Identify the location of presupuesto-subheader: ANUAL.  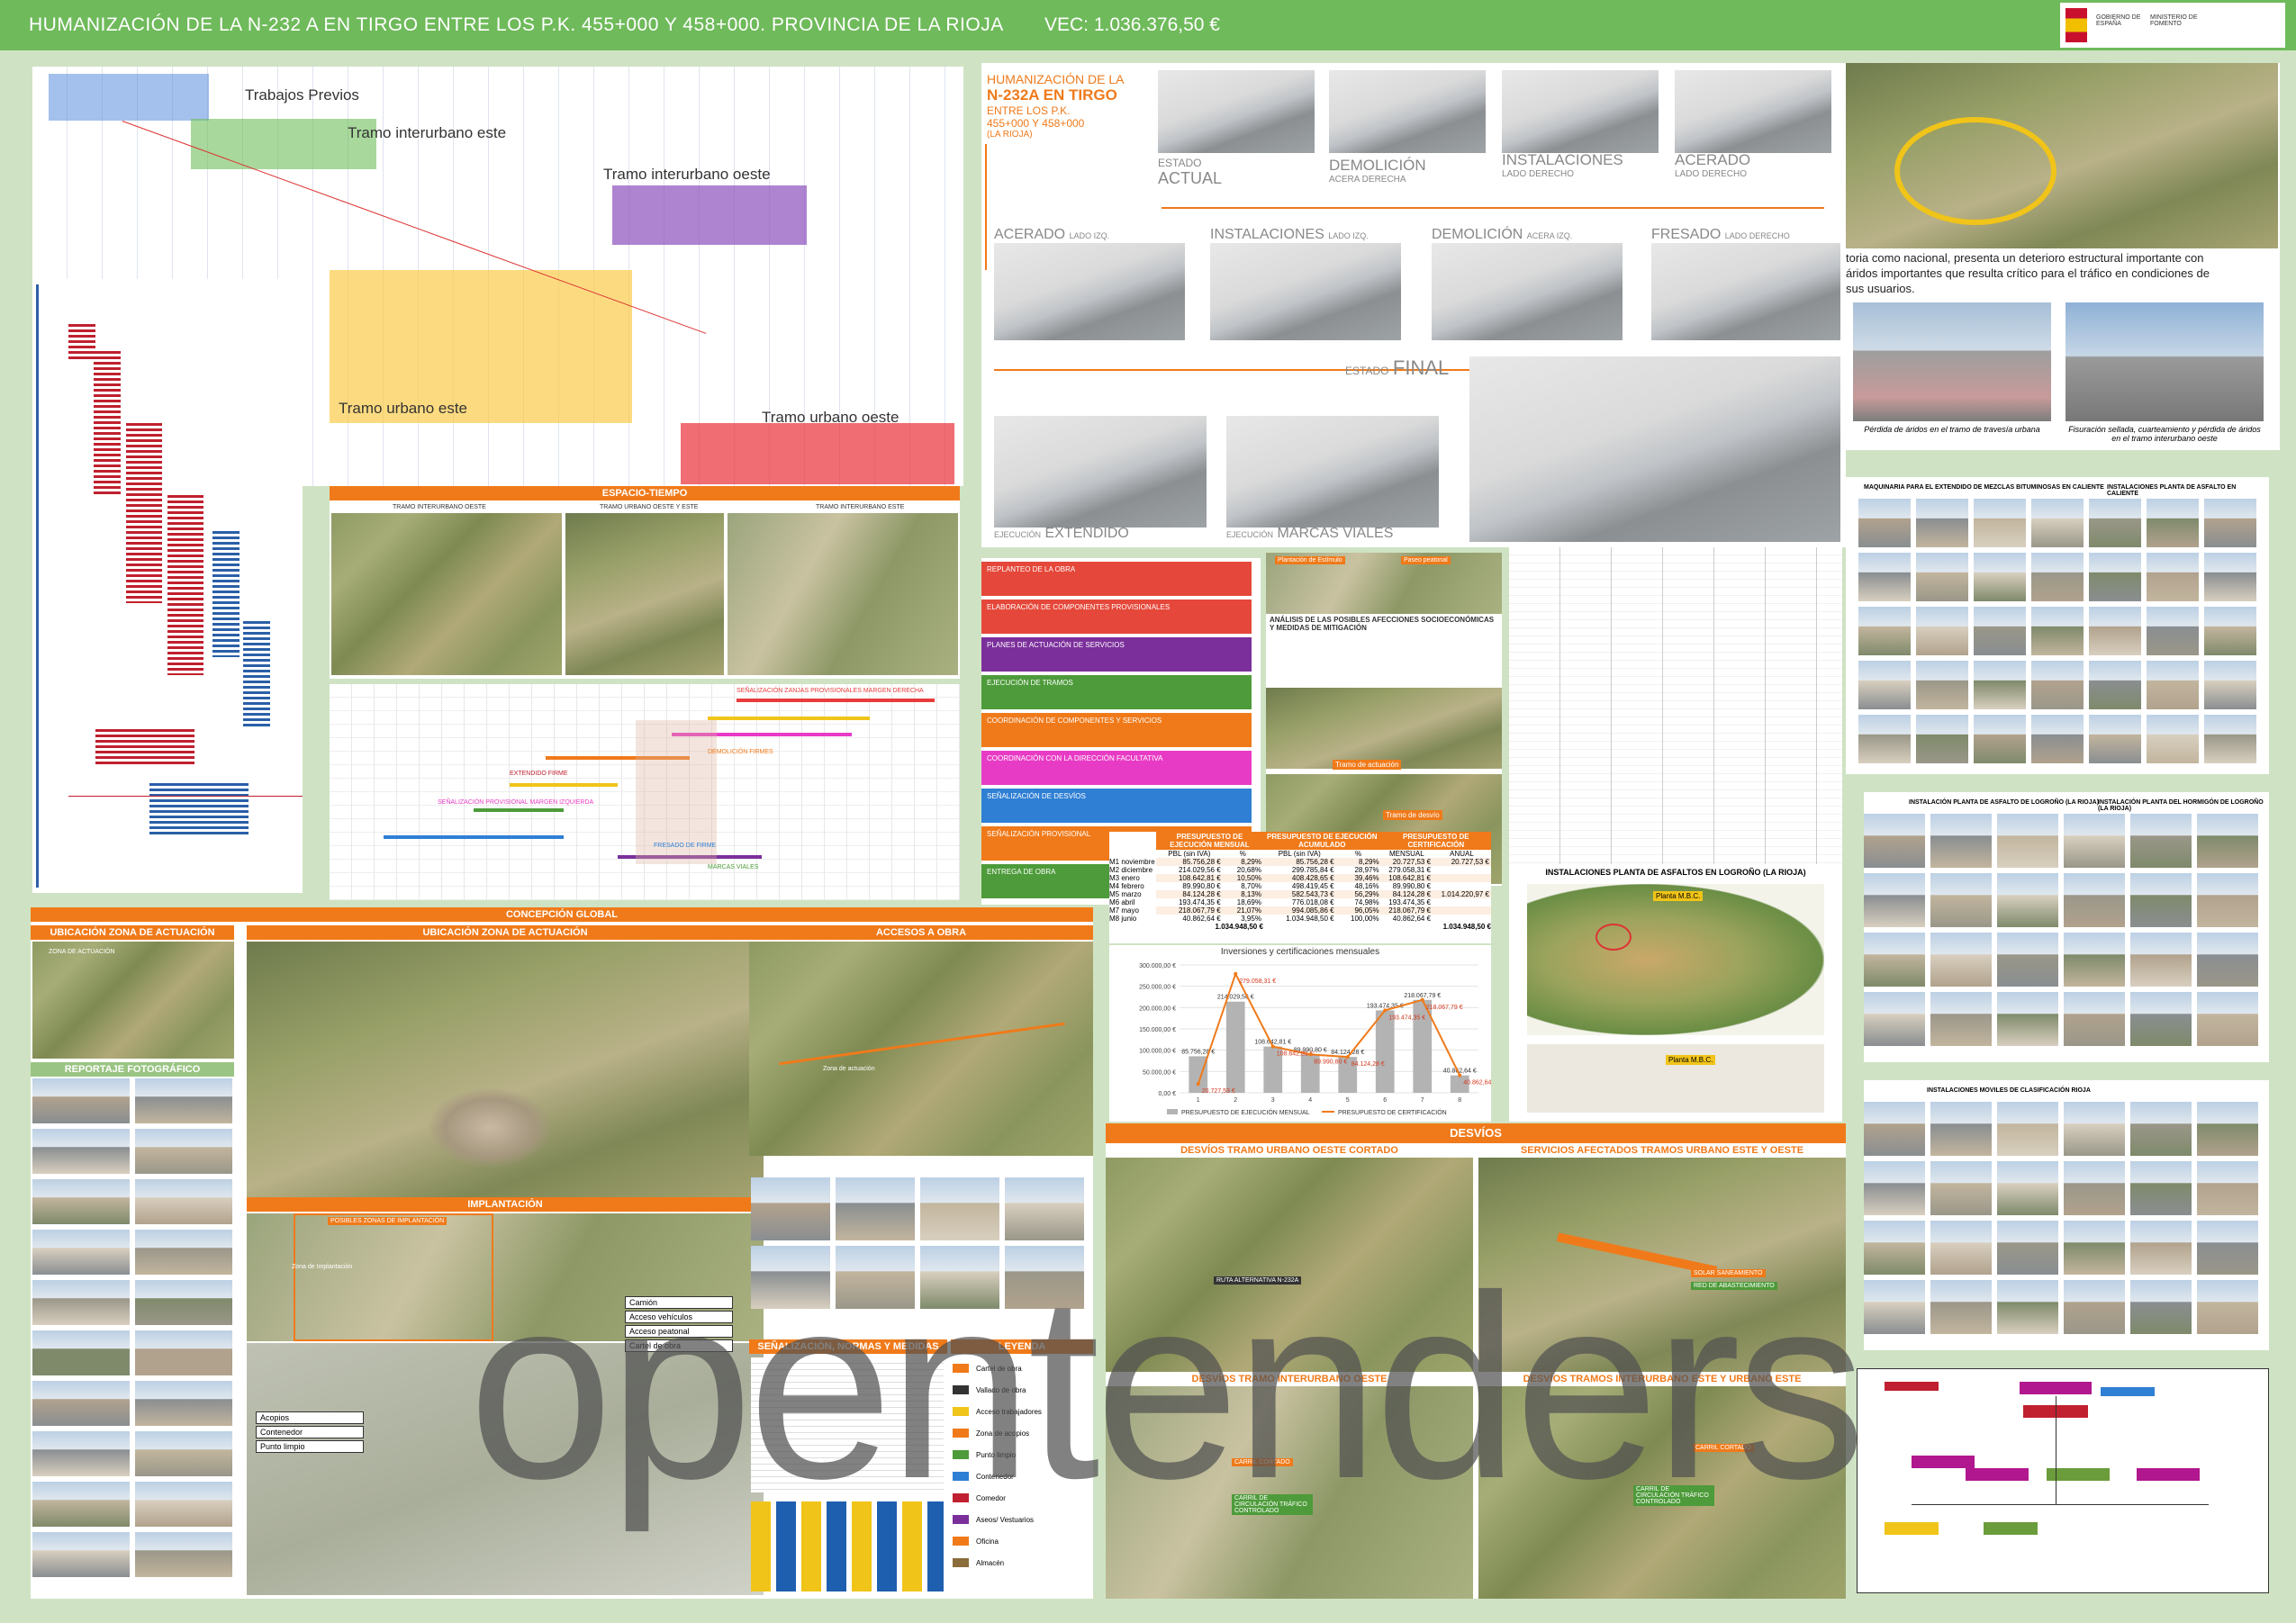
(1462, 854).